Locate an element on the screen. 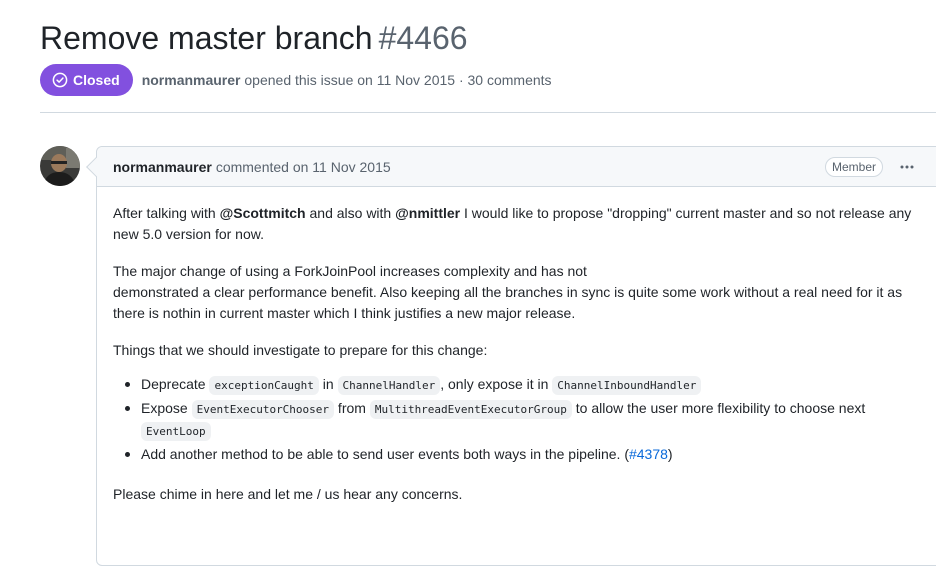  avatar is located at coordinates (60, 166).